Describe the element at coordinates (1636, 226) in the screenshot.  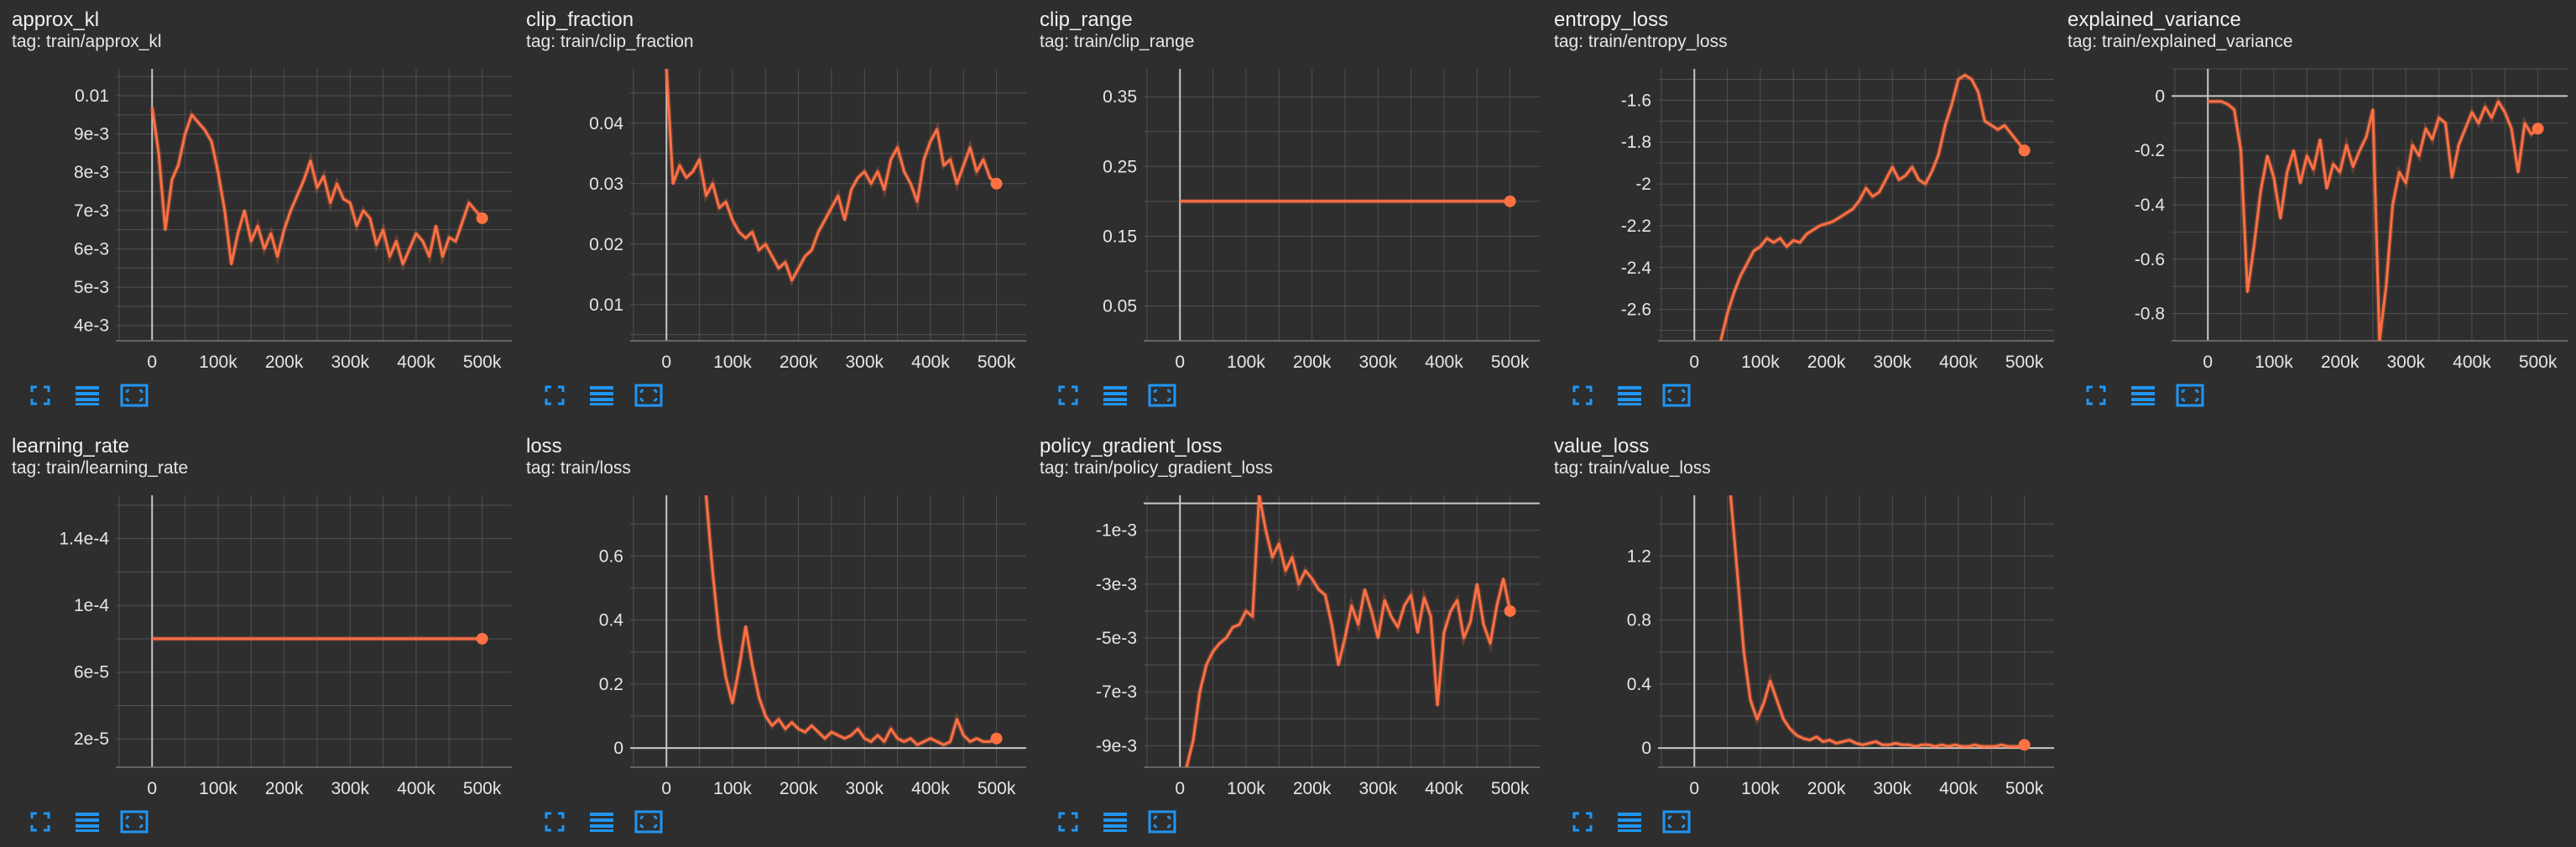
I see `y-tick-label: -2.2` at that location.